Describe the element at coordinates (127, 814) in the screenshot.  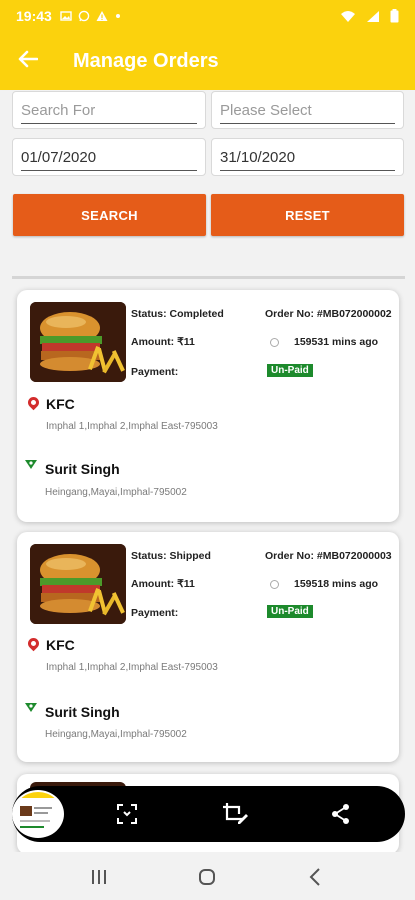
I see `scroll-capture-icon` at that location.